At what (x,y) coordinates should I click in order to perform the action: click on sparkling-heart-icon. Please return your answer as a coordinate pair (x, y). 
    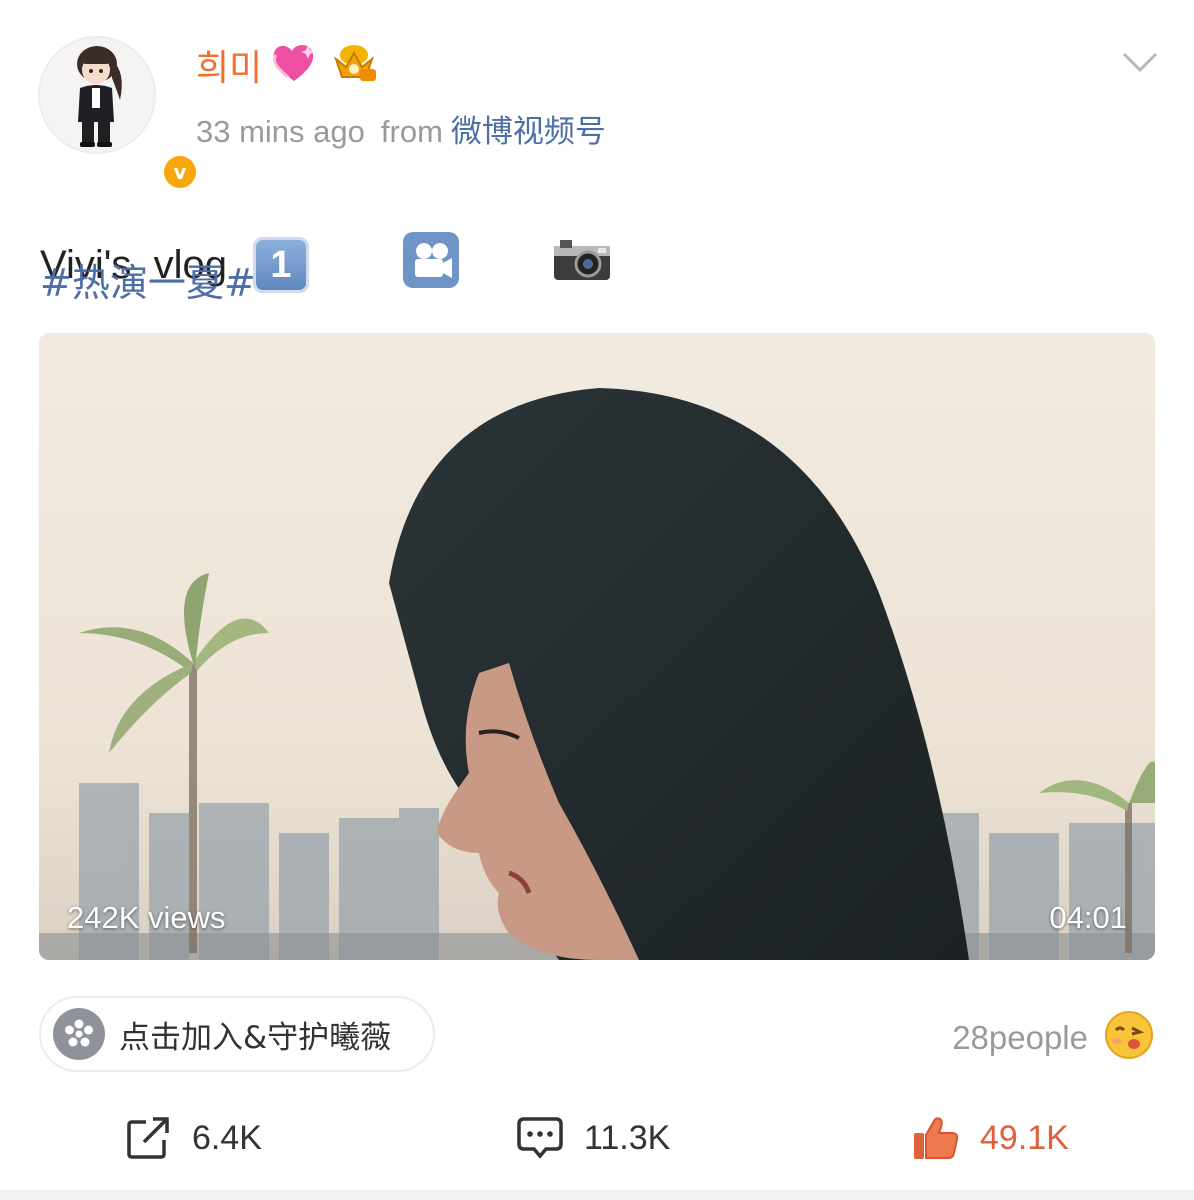
    Looking at the image, I should click on (294, 65).